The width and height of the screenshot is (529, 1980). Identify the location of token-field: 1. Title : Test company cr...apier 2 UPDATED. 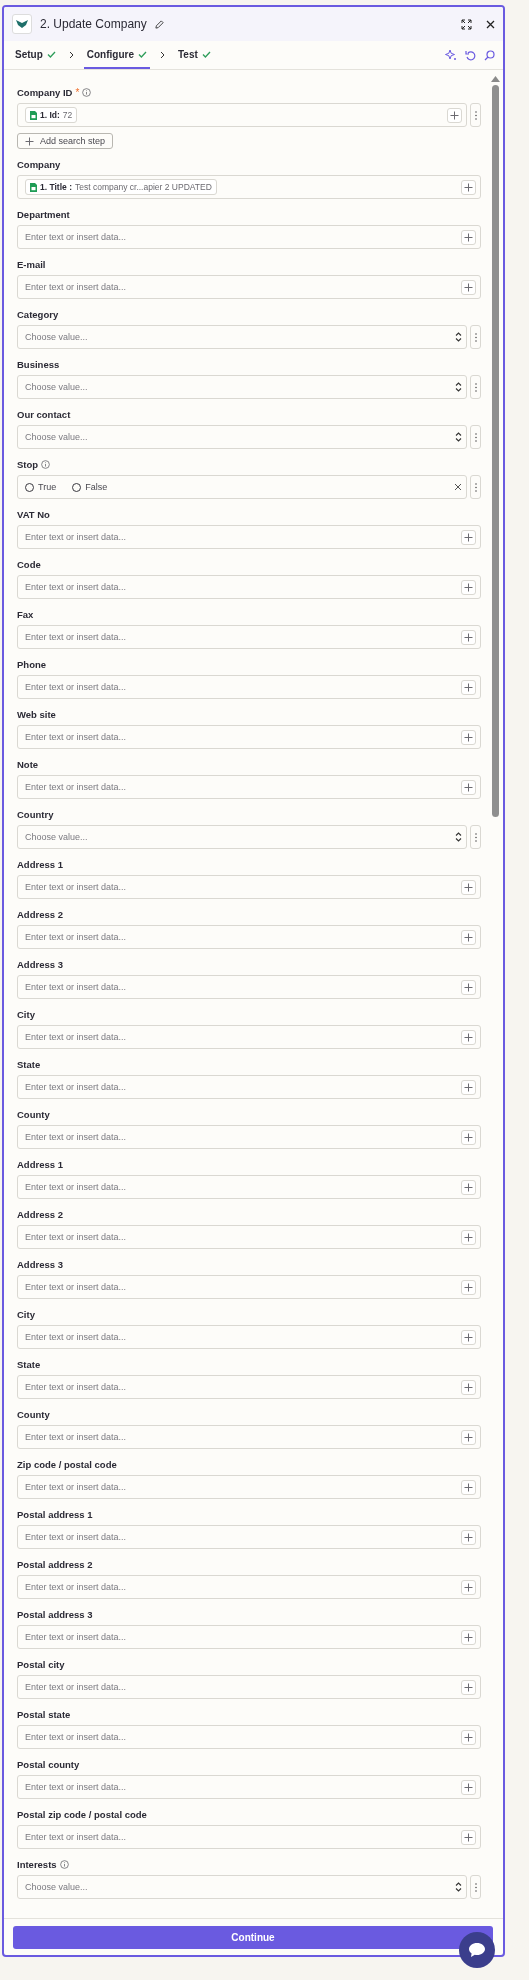
(249, 187).